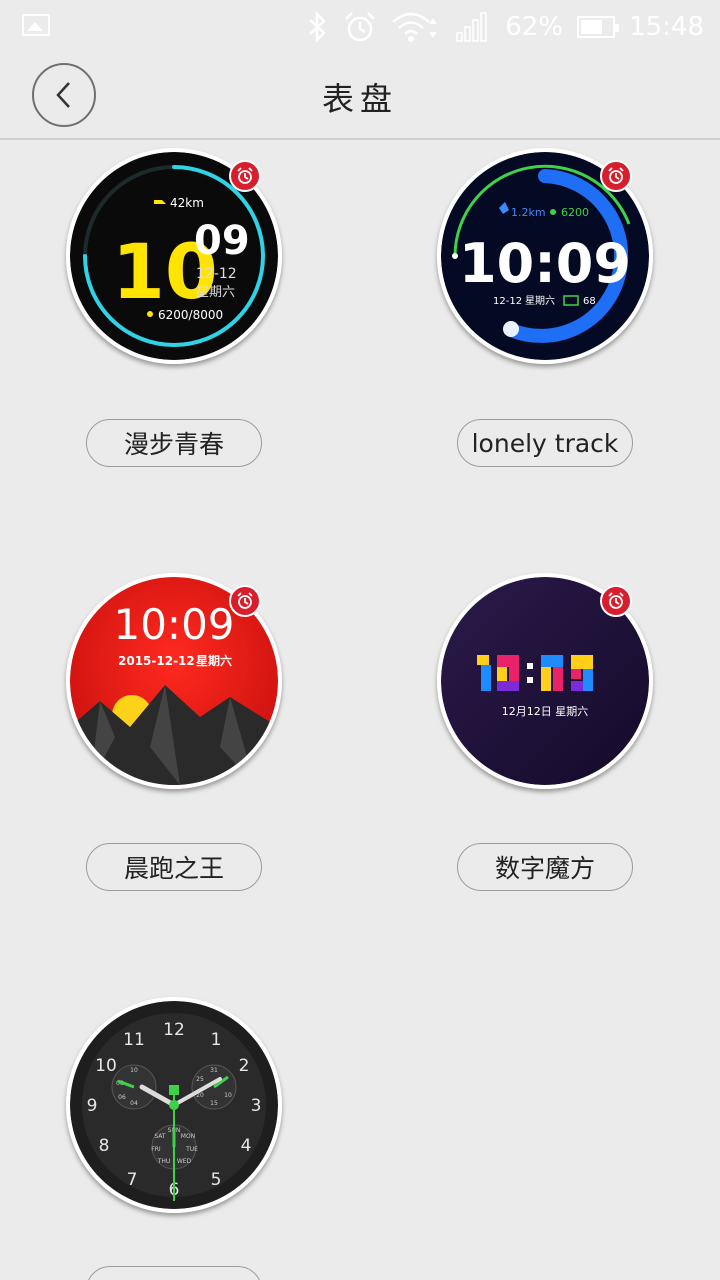 This screenshot has width=720, height=1280. I want to click on sub-right-4: 10, so click(228, 1095).